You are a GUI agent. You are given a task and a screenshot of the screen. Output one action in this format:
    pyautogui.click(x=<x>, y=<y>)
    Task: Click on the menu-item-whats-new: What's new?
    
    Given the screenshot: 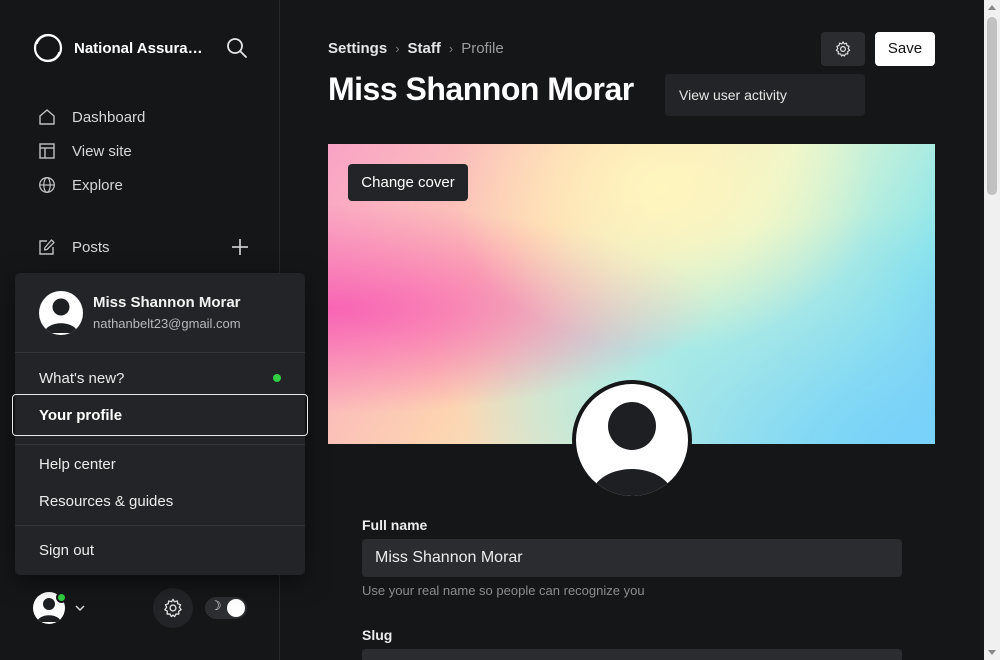 What is the action you would take?
    pyautogui.click(x=81, y=378)
    